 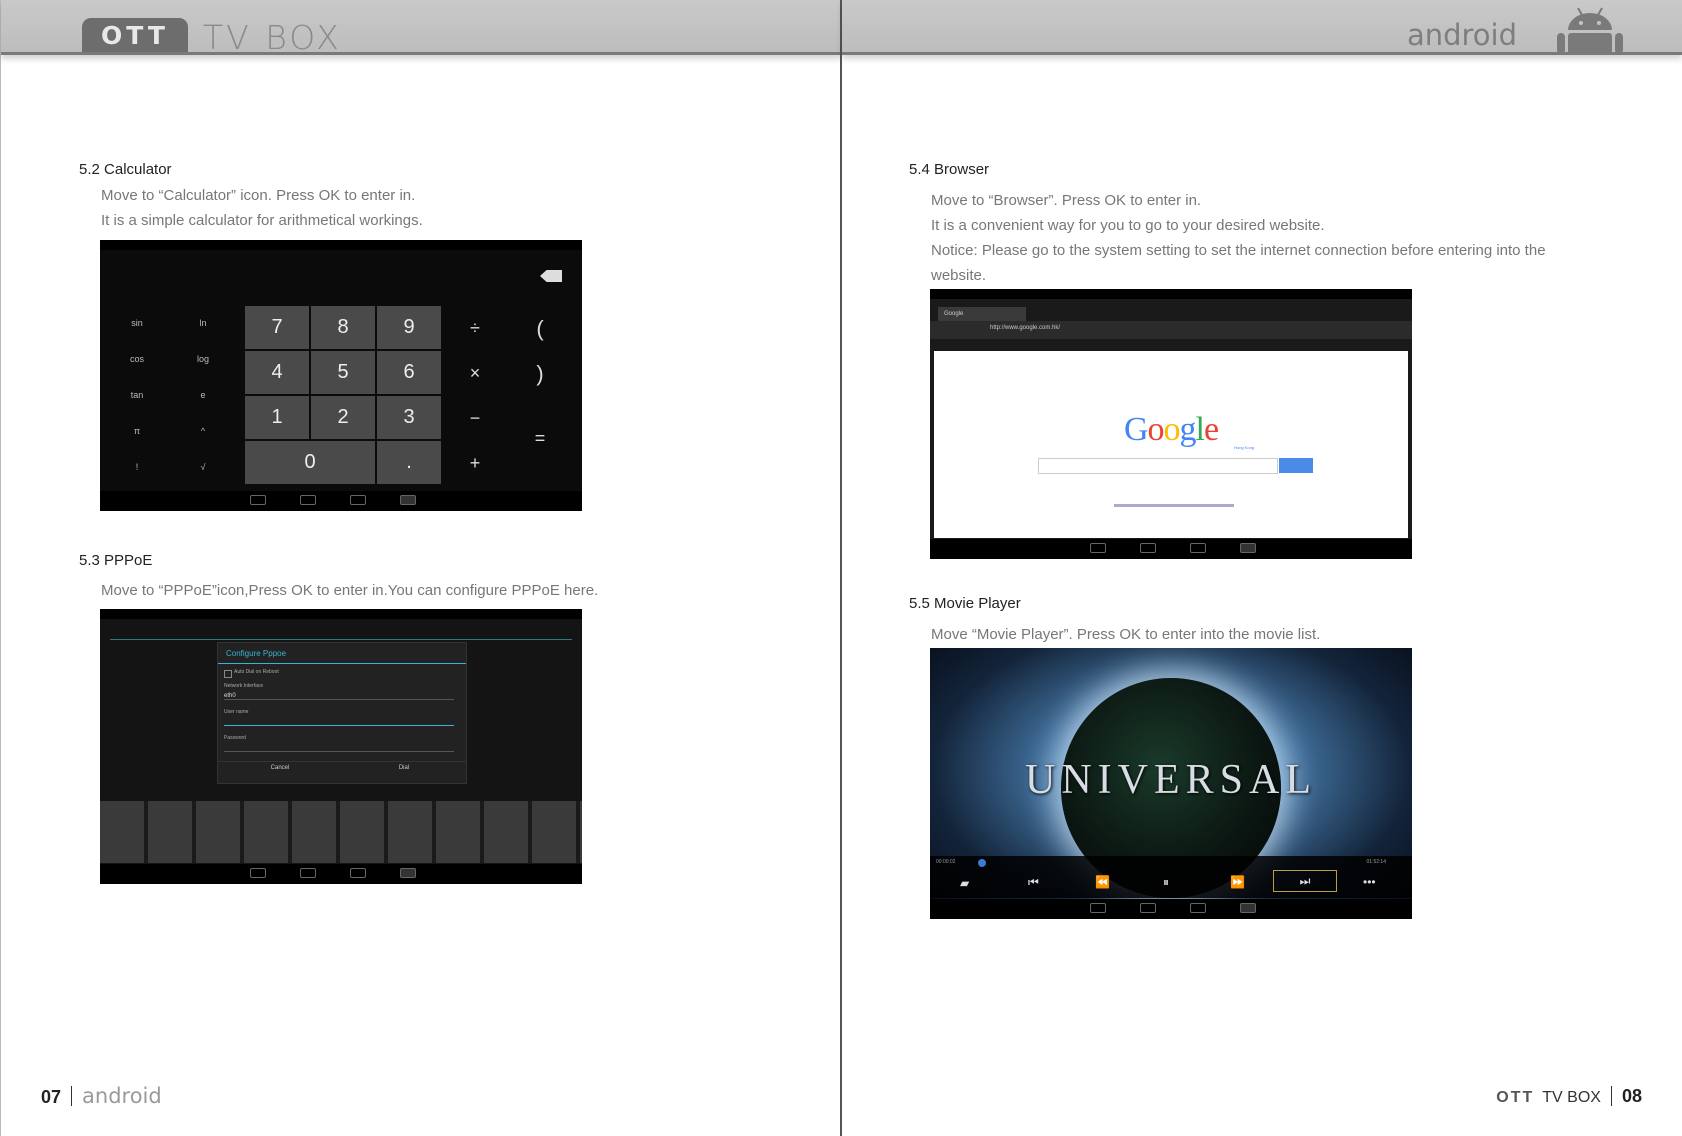 What do you see at coordinates (272, 37) in the screenshot?
I see `brand-text: TV BOX` at bounding box center [272, 37].